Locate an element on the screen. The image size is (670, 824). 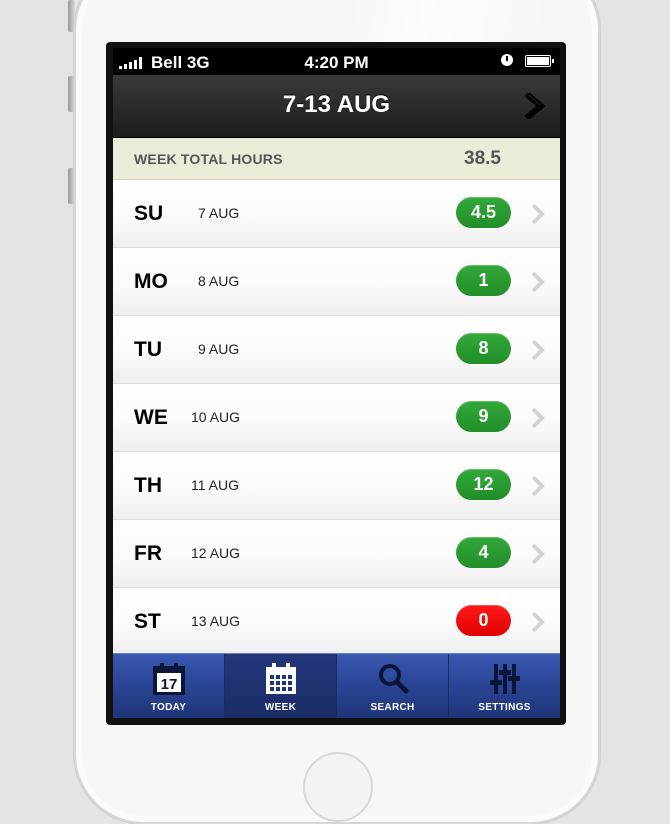
tab-label: WEEK is located at coordinates (280, 707).